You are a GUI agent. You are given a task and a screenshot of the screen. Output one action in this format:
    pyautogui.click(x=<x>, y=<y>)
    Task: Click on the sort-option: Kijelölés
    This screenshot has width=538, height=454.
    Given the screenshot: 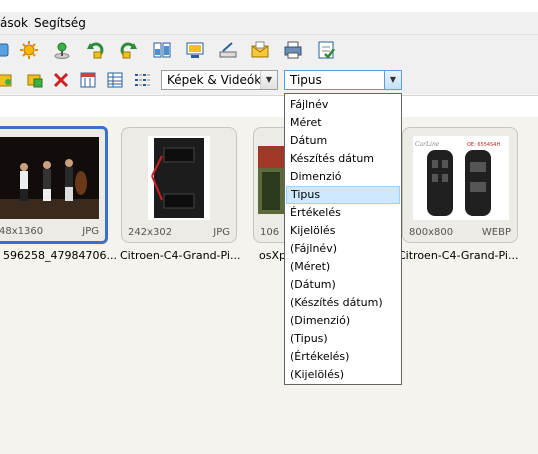 What is the action you would take?
    pyautogui.click(x=343, y=231)
    